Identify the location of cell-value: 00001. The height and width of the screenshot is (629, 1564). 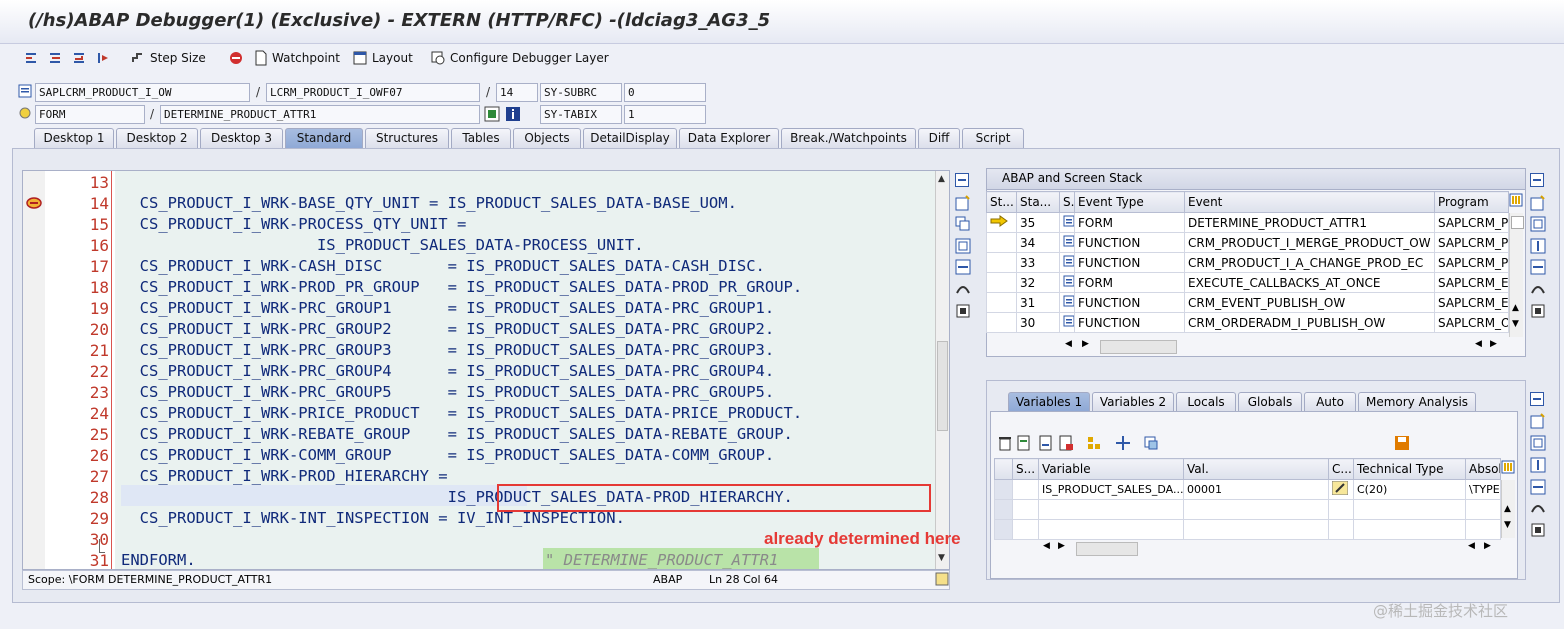
(1256, 489).